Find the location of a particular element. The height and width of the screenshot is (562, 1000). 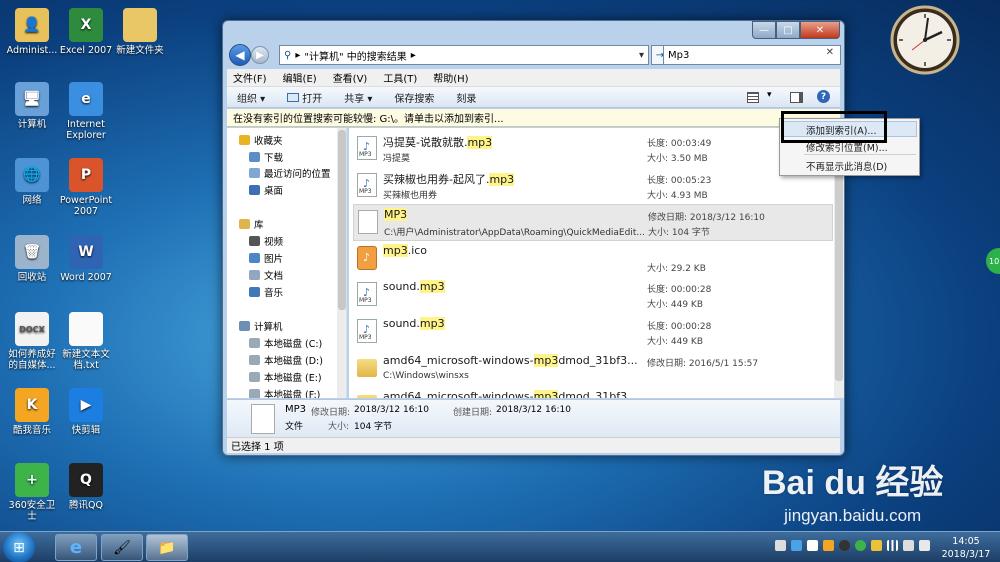

keyboard-icon is located at coordinates (780, 545).